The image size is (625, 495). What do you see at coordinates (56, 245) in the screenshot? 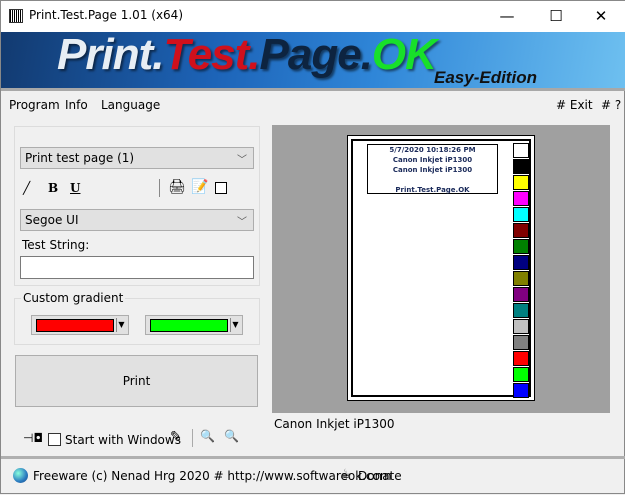
I see `test-string-label: Test String:` at bounding box center [56, 245].